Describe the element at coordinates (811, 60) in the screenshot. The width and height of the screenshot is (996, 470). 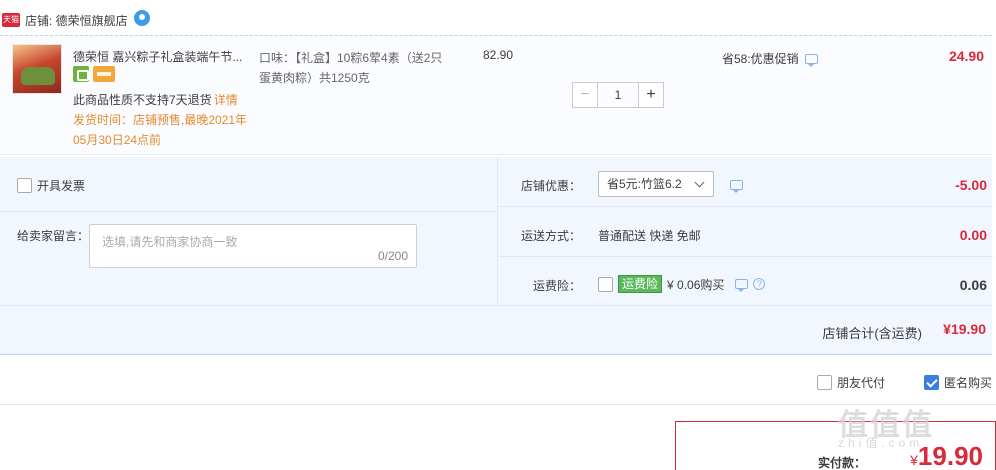
I see `promotion-comment-icon` at that location.